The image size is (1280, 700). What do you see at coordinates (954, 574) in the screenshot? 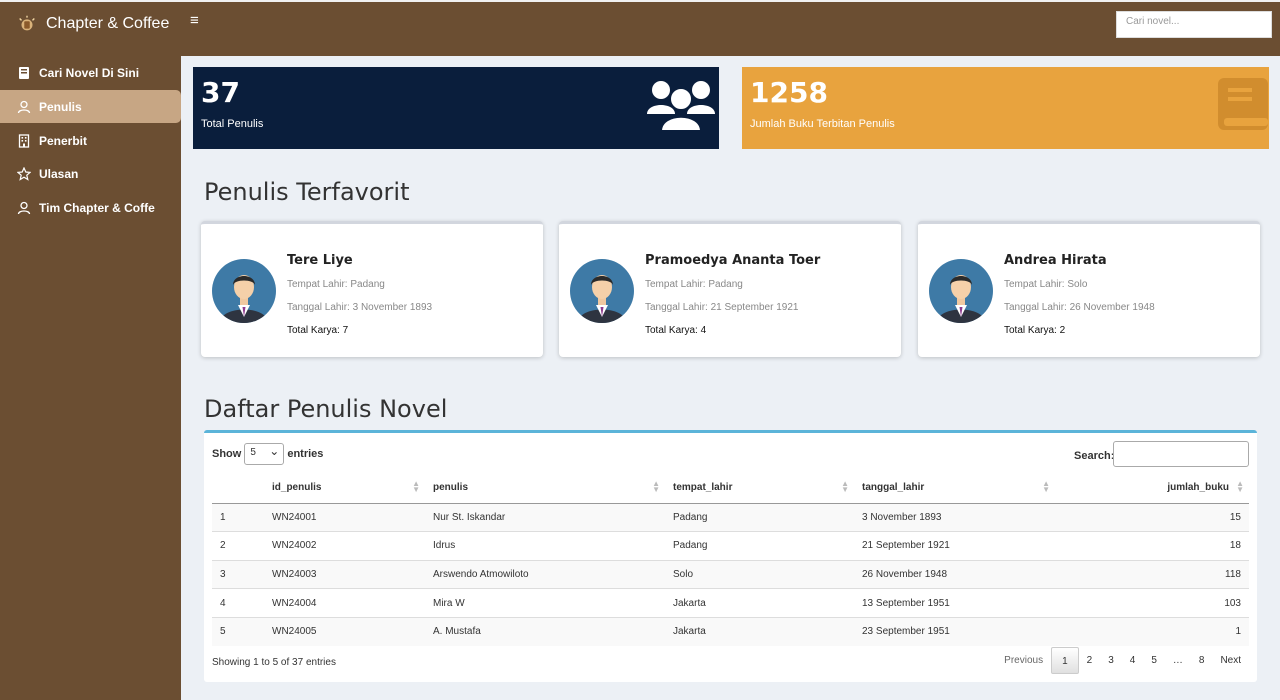
I see `cell-tanggal-lahir: 26 November 1948` at bounding box center [954, 574].